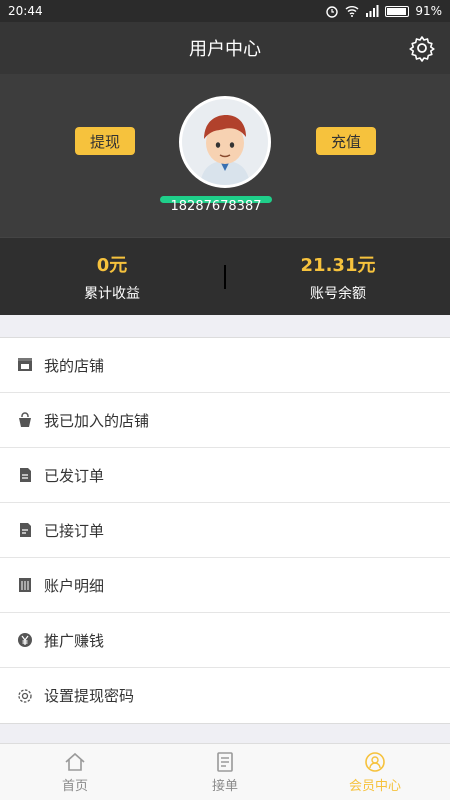  I want to click on menu-item-label: 已接订单, so click(74, 530).